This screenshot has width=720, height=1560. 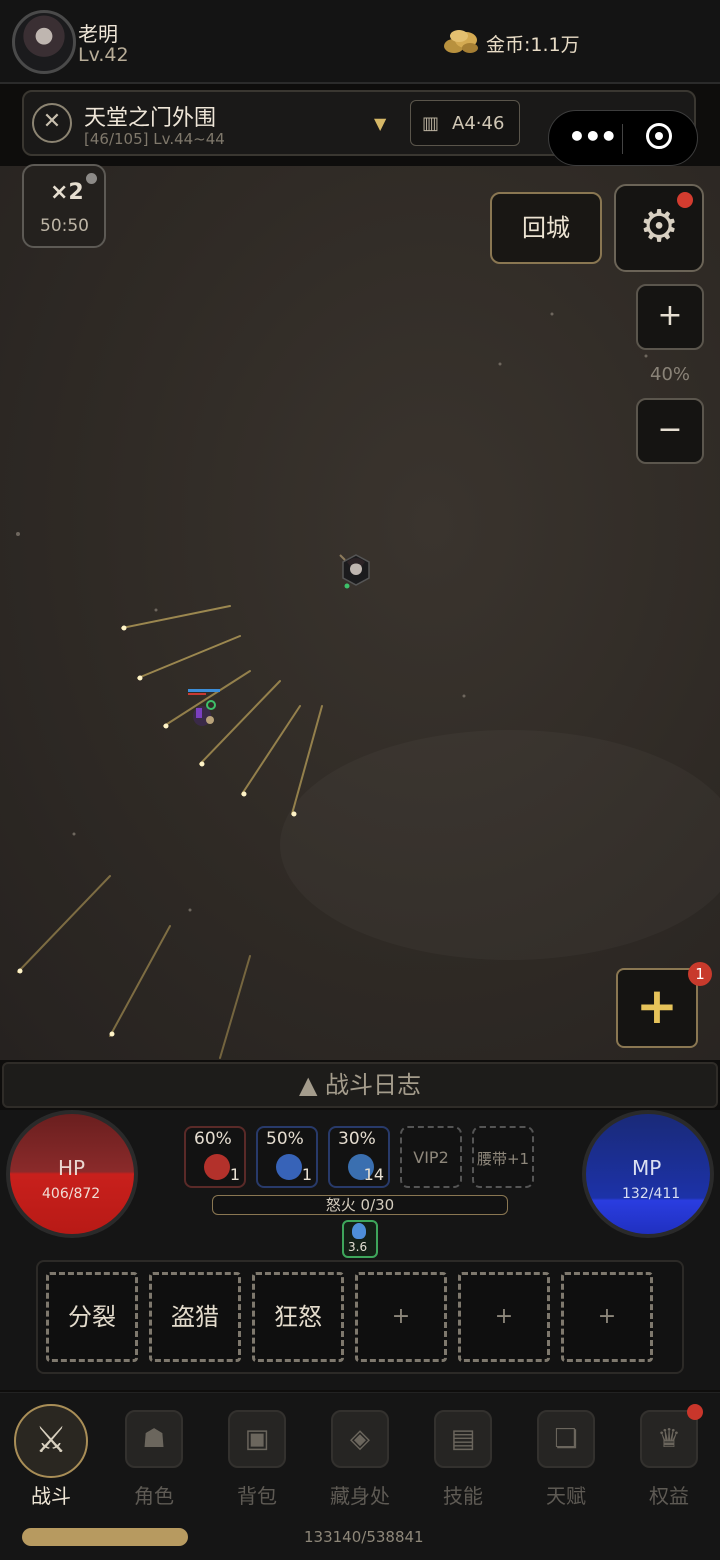 What do you see at coordinates (154, 1439) in the screenshot?
I see `character-mask-icon: ☗` at bounding box center [154, 1439].